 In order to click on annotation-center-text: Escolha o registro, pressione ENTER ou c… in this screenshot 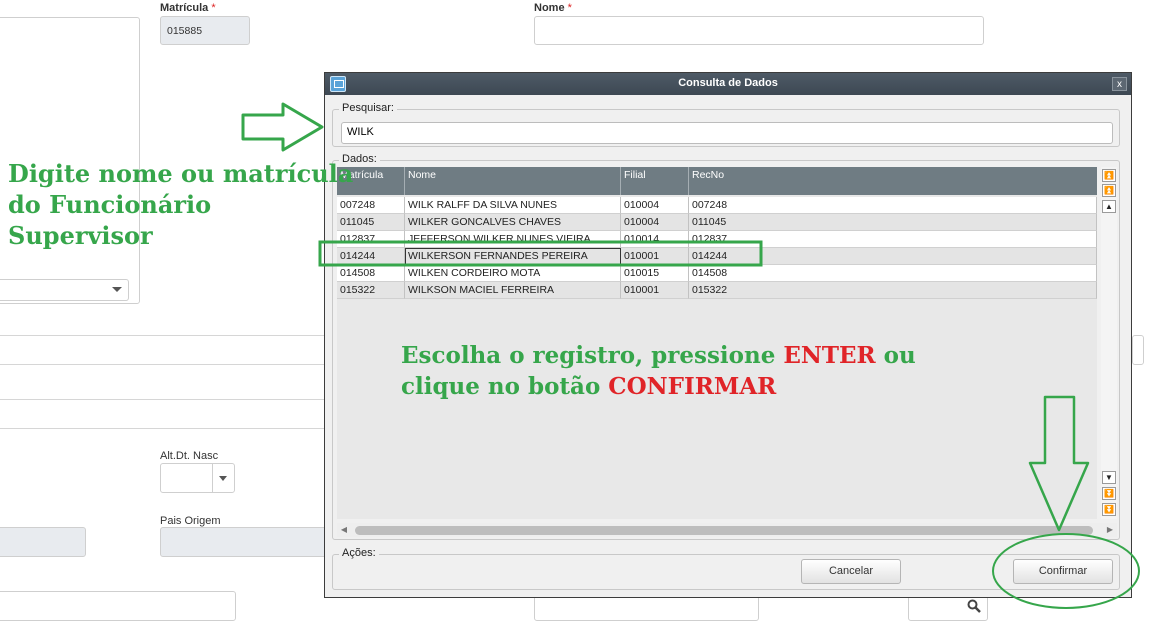, I will do `click(658, 371)`.